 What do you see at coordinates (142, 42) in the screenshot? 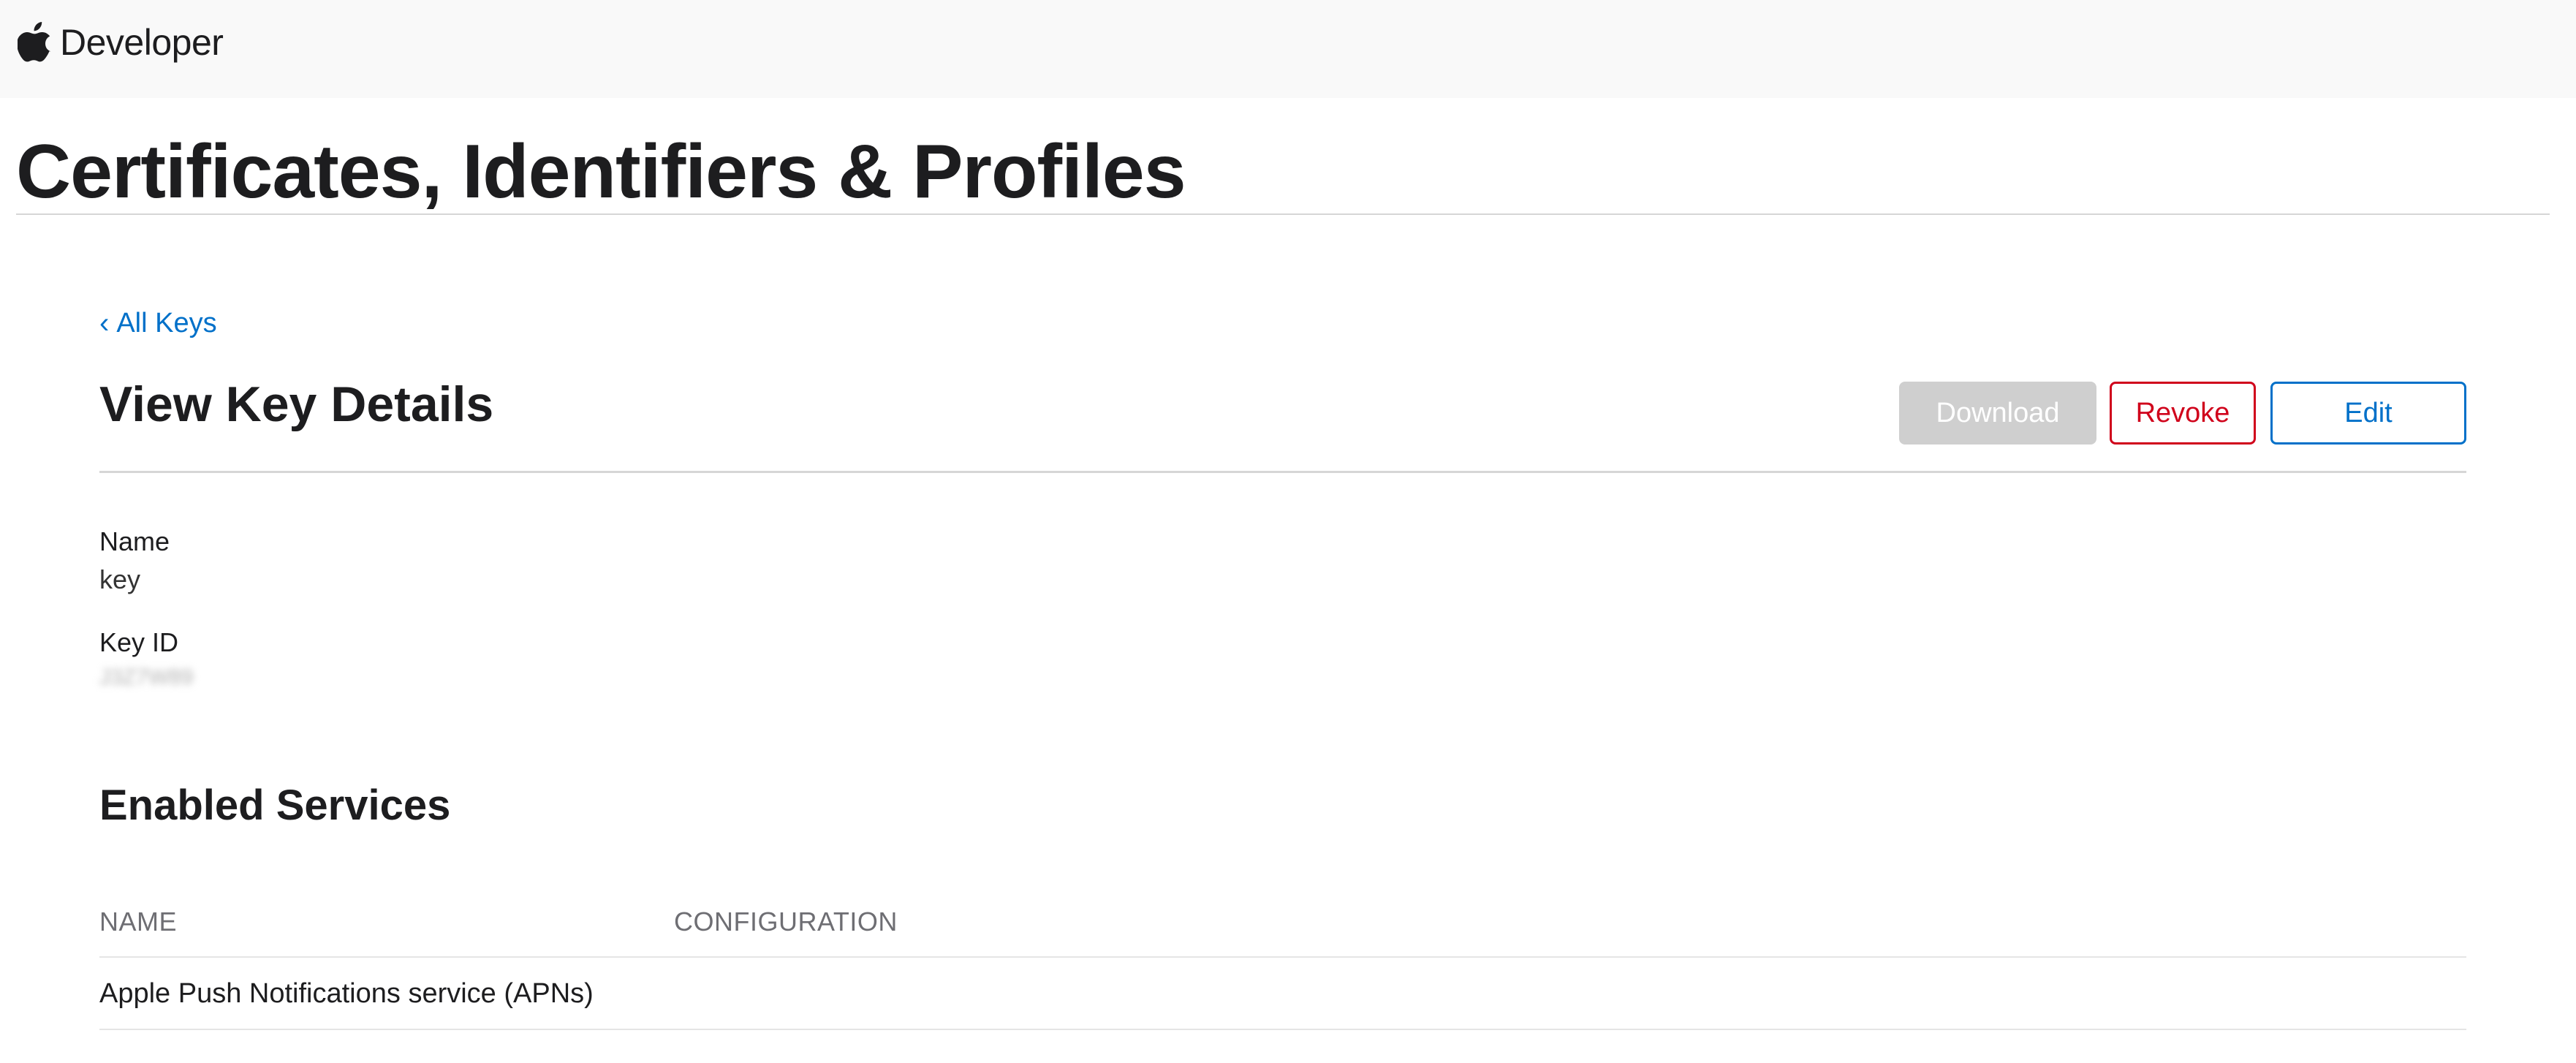
I see `brand-label: Developer` at bounding box center [142, 42].